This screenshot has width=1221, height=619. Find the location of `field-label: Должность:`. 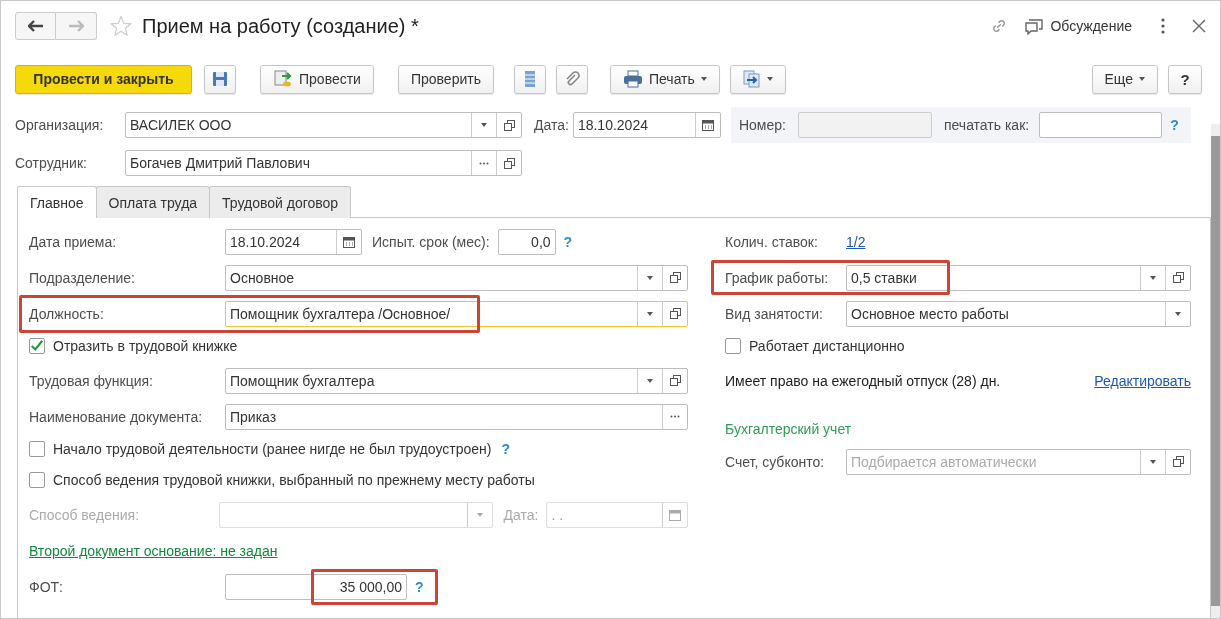

field-label: Должность: is located at coordinates (67, 313).